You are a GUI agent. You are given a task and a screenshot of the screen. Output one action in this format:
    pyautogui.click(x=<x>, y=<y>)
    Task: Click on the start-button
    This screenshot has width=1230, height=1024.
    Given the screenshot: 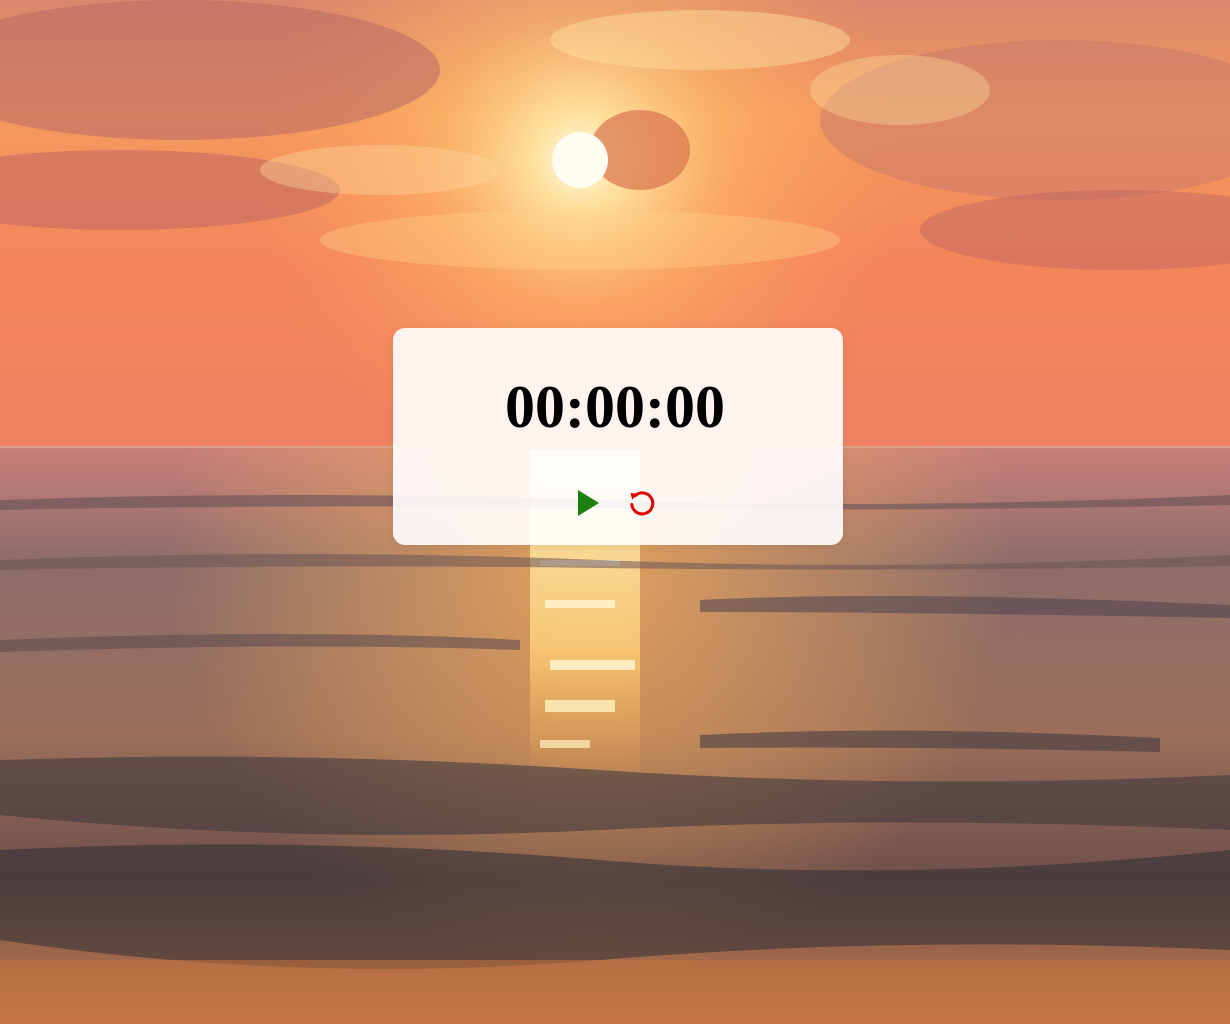 What is the action you would take?
    pyautogui.click(x=588, y=504)
    